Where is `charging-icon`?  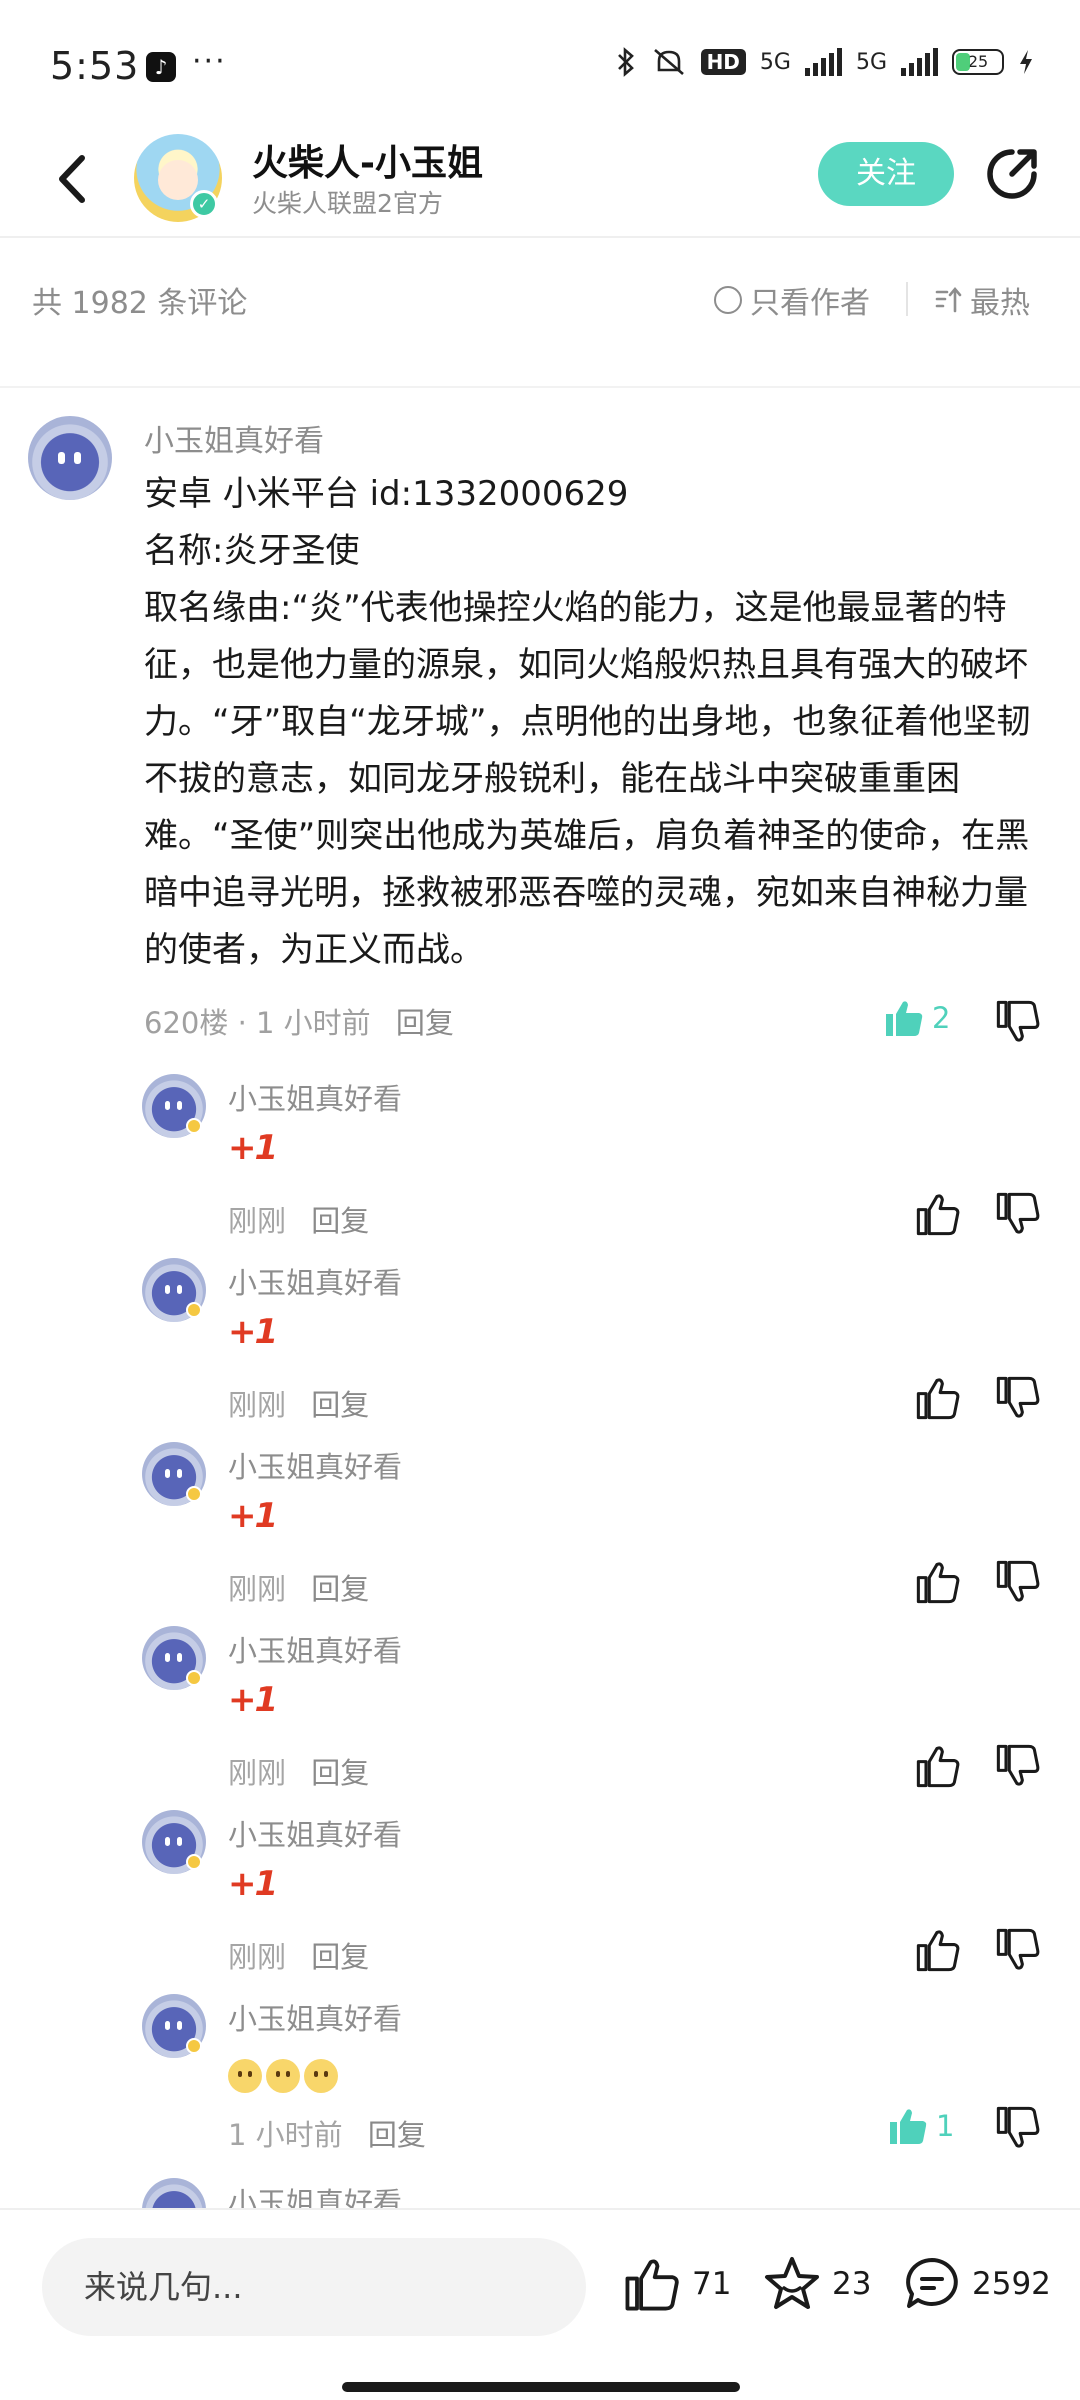 charging-icon is located at coordinates (1026, 62).